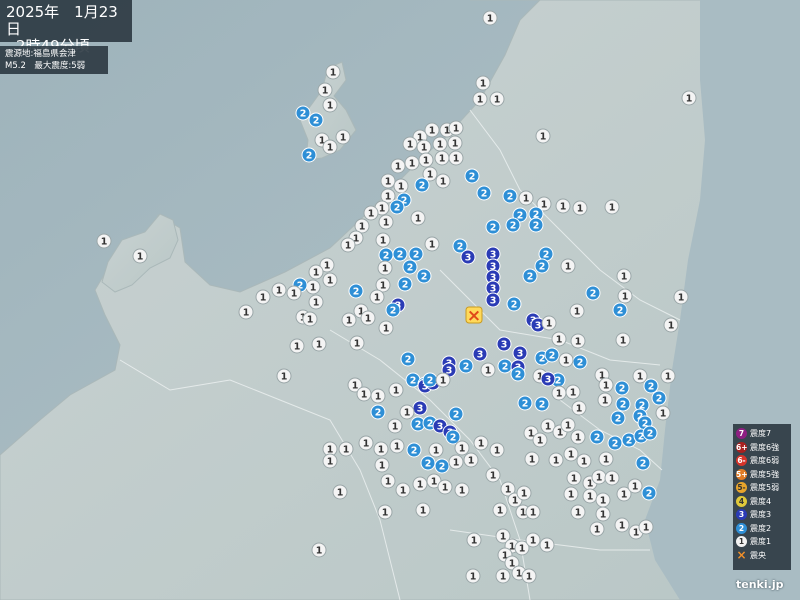  I want to click on epicenter-marker: ×, so click(474, 316).